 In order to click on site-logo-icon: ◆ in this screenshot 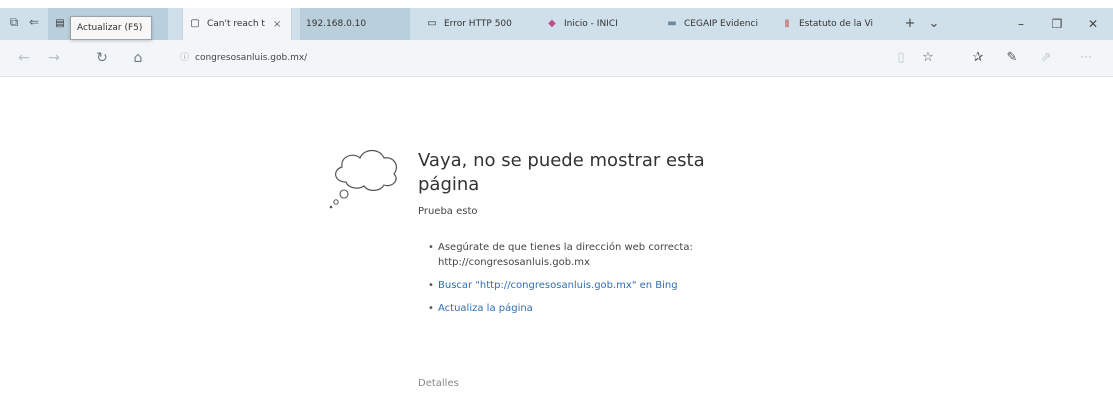, I will do `click(552, 23)`.